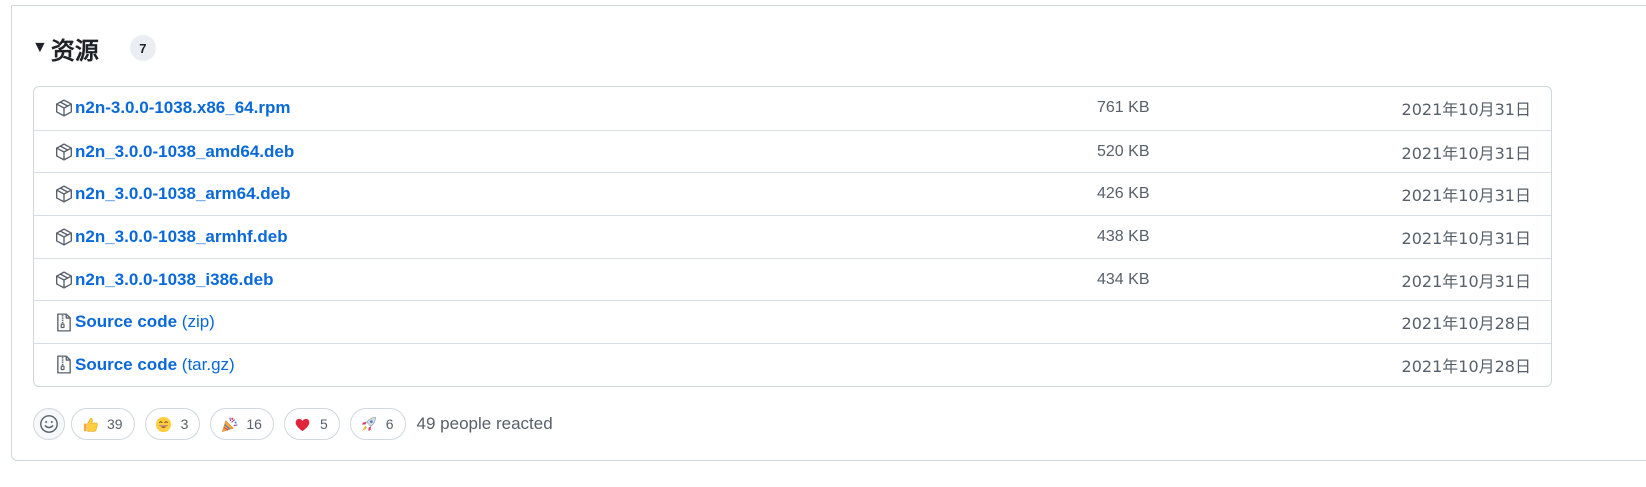 This screenshot has width=1646, height=487. Describe the element at coordinates (182, 108) in the screenshot. I see `asset-link: n2n-3.0.0-1038.x86_64.rpm` at that location.